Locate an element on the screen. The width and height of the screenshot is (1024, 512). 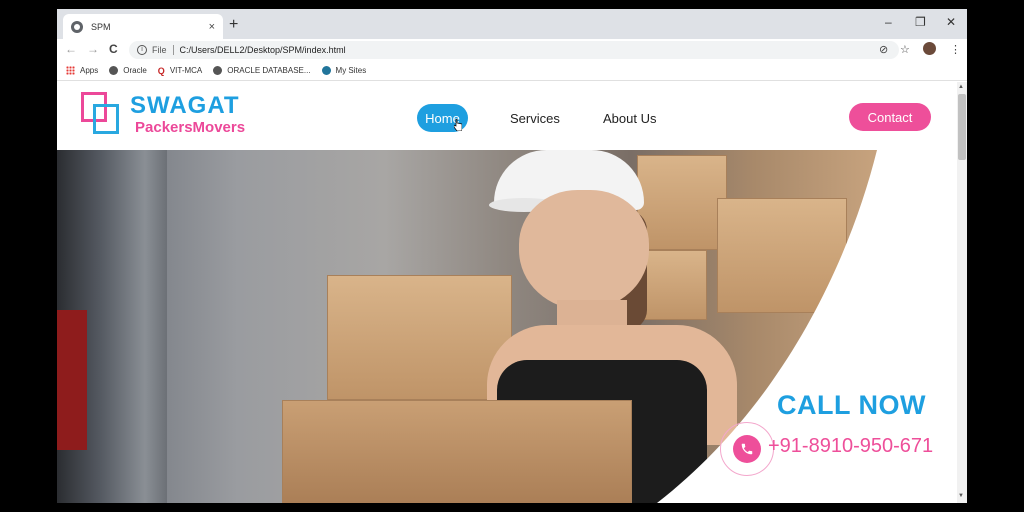
tab-close-icon: × is located at coordinates (212, 27).